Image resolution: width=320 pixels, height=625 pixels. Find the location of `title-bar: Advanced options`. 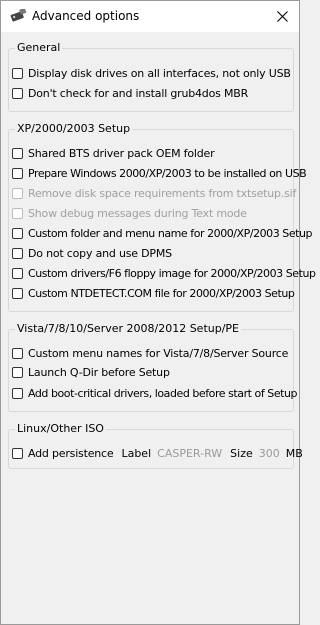

title-bar: Advanced options is located at coordinates (150, 16).